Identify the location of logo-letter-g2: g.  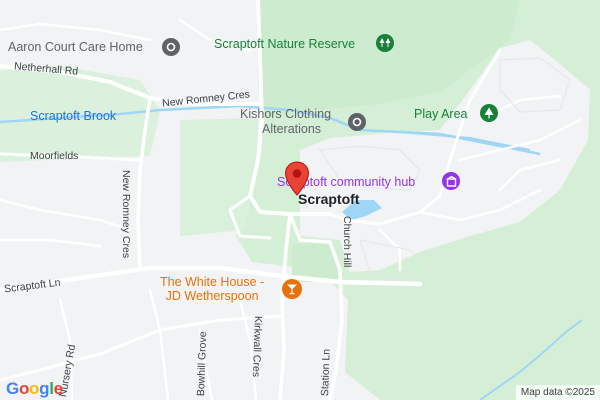
(44, 388).